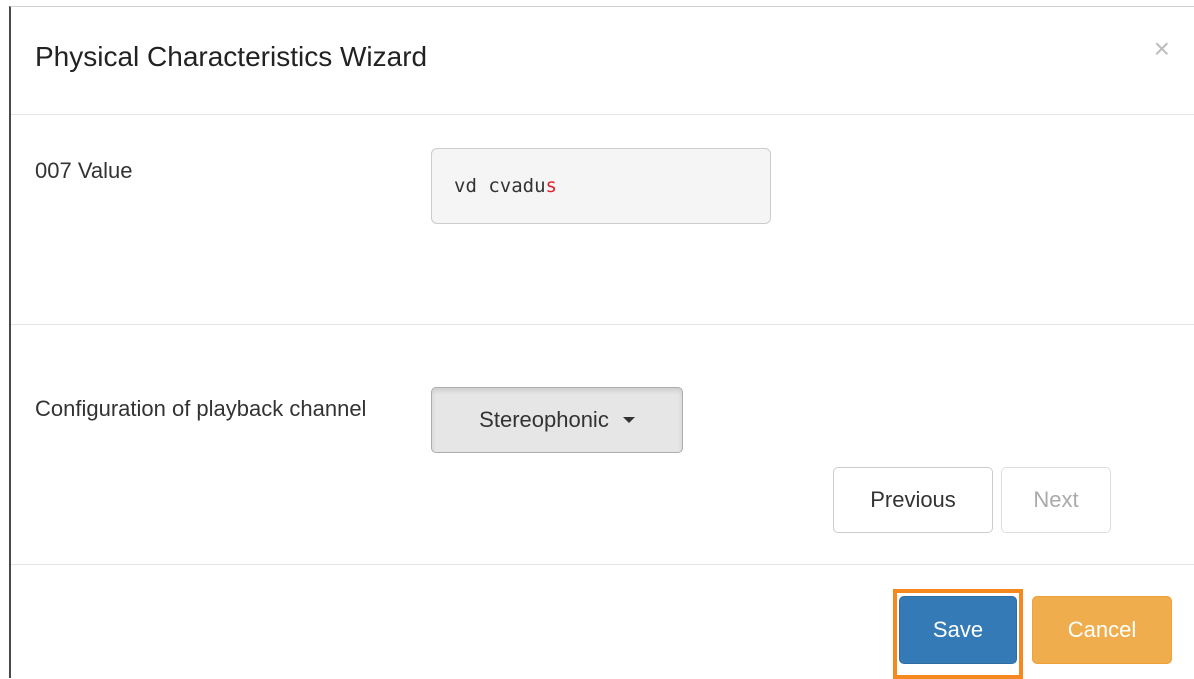 The height and width of the screenshot is (679, 1194). What do you see at coordinates (544, 419) in the screenshot?
I see `dropdown-selected-value: Stereophonic` at bounding box center [544, 419].